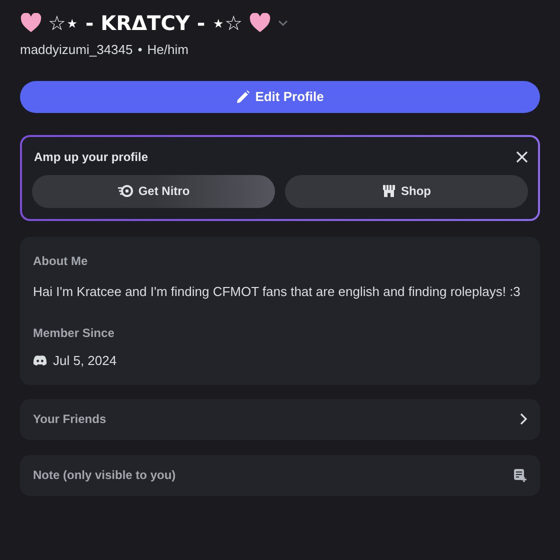  What do you see at coordinates (277, 291) in the screenshot?
I see `about-text: Hai I'm Kratcee and I'm finding CFMOT fans that are english and finding roleplays! :3` at bounding box center [277, 291].